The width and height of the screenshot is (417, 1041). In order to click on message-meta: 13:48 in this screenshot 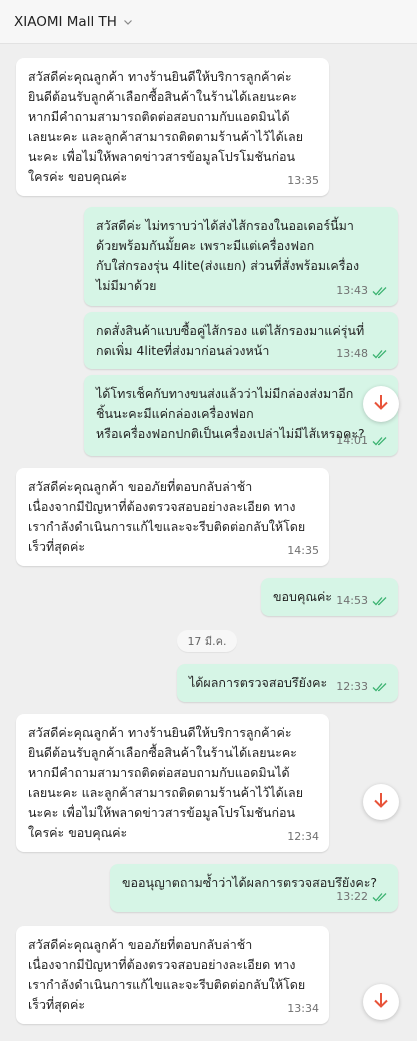, I will do `click(362, 354)`.